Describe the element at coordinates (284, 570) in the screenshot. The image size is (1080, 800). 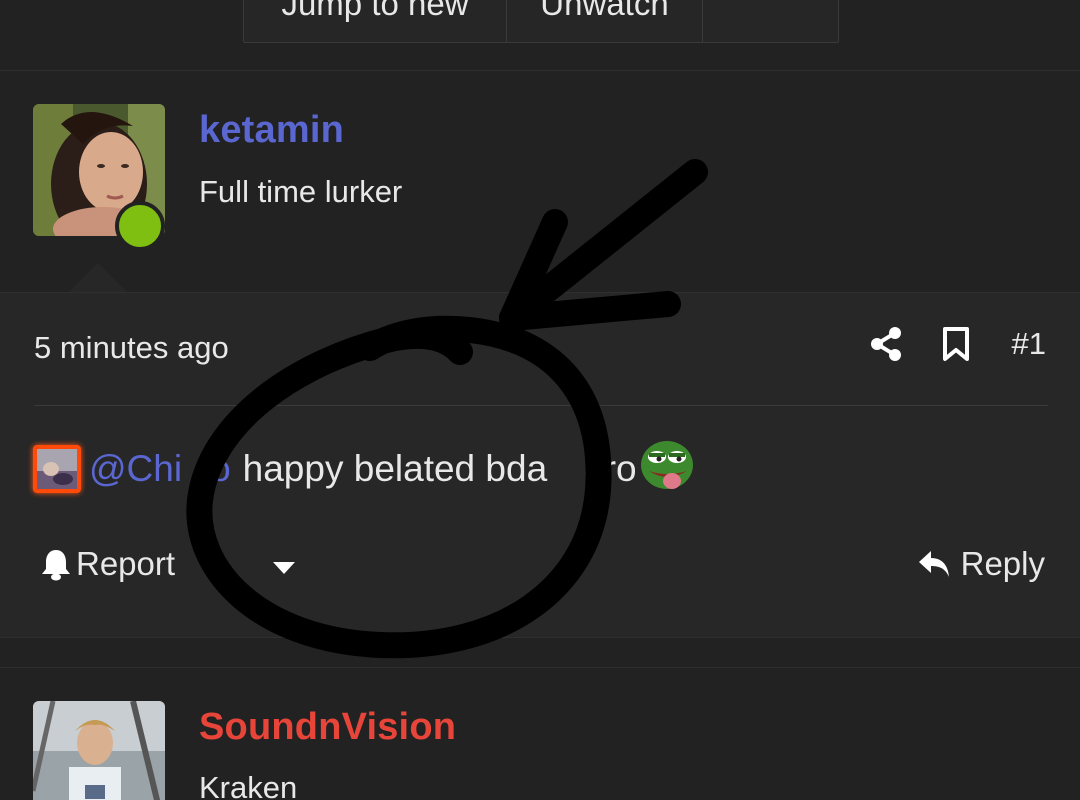
I see `chevron-down-icon` at that location.